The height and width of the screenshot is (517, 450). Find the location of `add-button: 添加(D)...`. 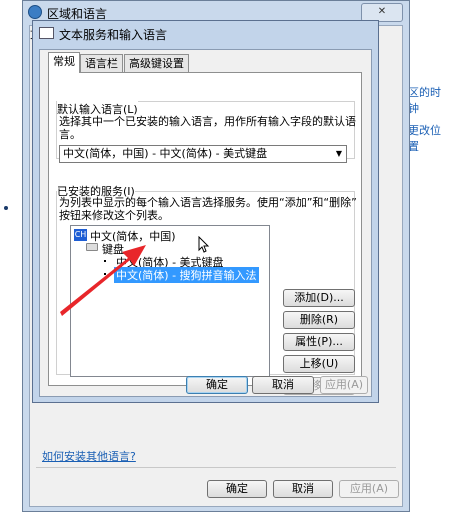

add-button: 添加(D)... is located at coordinates (319, 298).